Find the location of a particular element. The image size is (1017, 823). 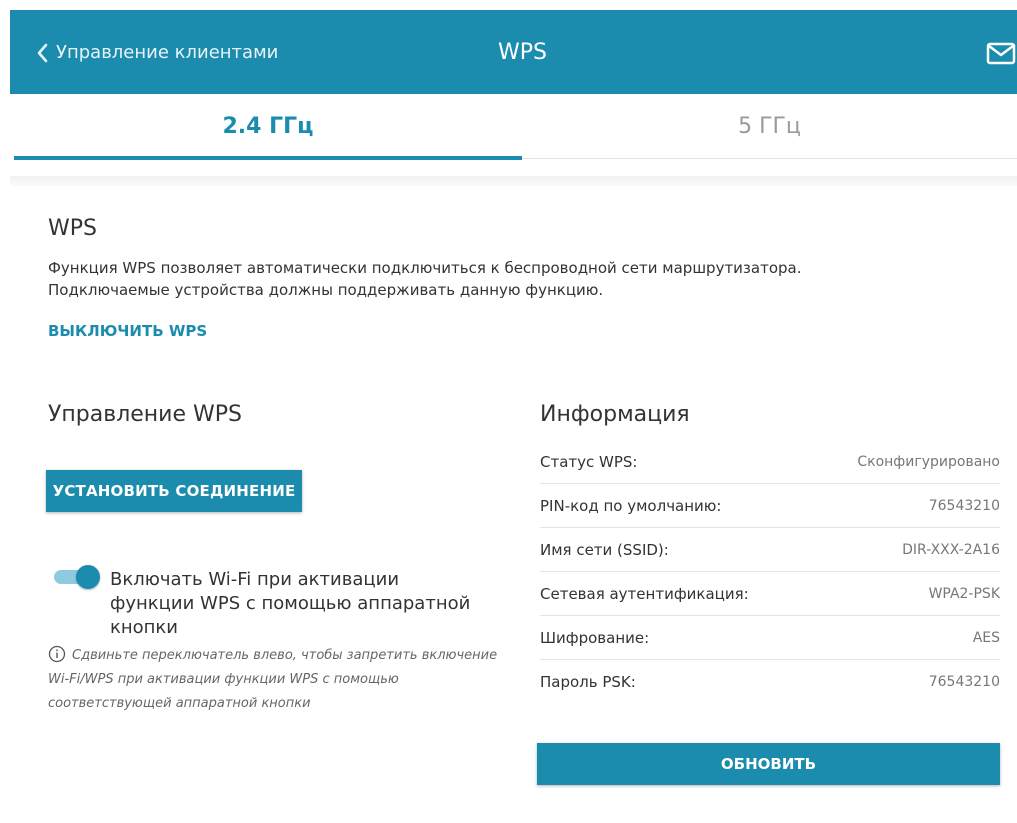

wifi-activation-toggle is located at coordinates (77, 577).